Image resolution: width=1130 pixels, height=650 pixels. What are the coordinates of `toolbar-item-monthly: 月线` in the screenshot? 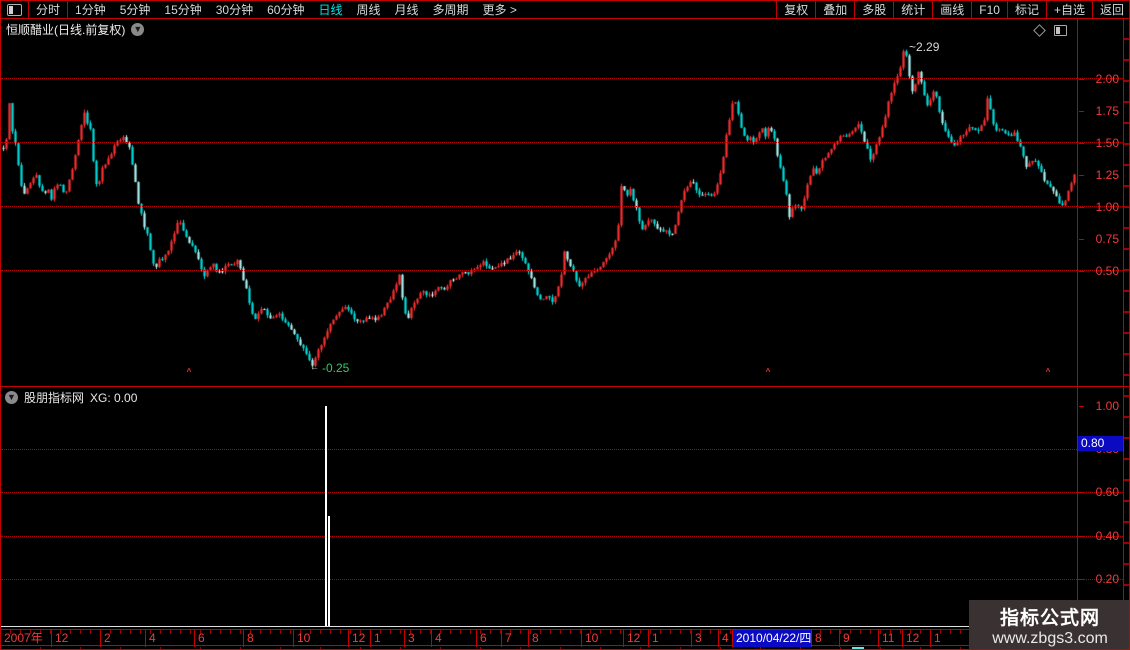 It's located at (407, 9).